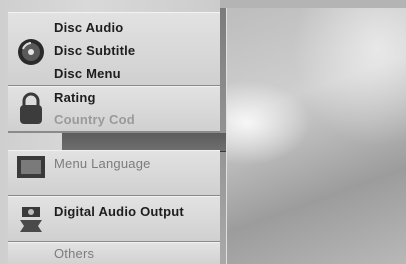 The height and width of the screenshot is (264, 406). I want to click on audio-output-icon, so click(31, 219).